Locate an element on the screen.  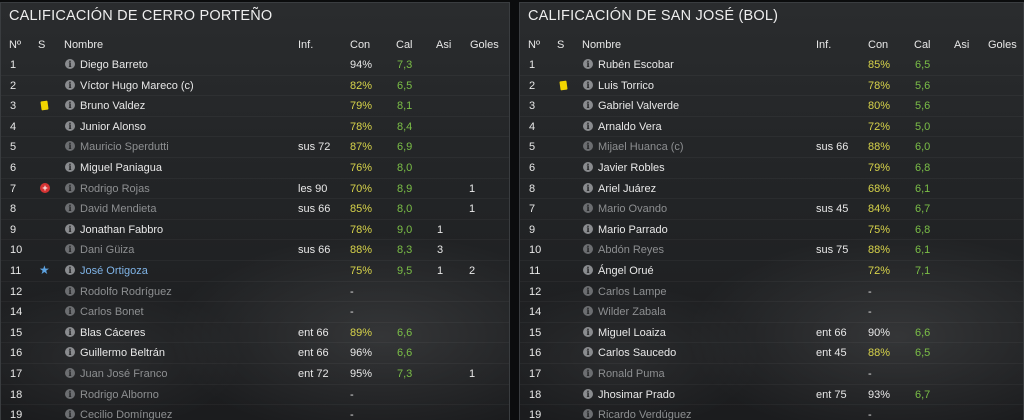
player-name: Rodrigo Rojas is located at coordinates (115, 189).